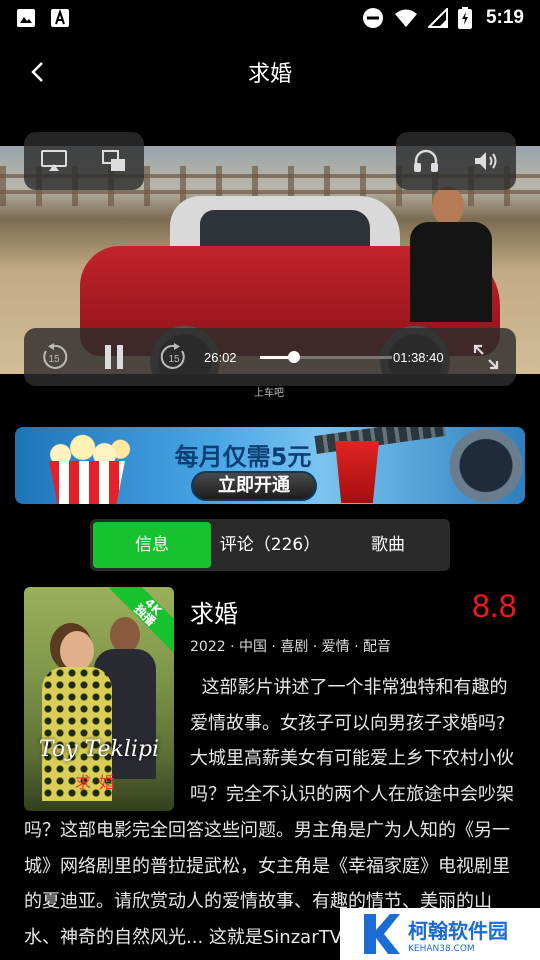 This screenshot has width=540, height=960. I want to click on tab-info: 信息, so click(152, 545).